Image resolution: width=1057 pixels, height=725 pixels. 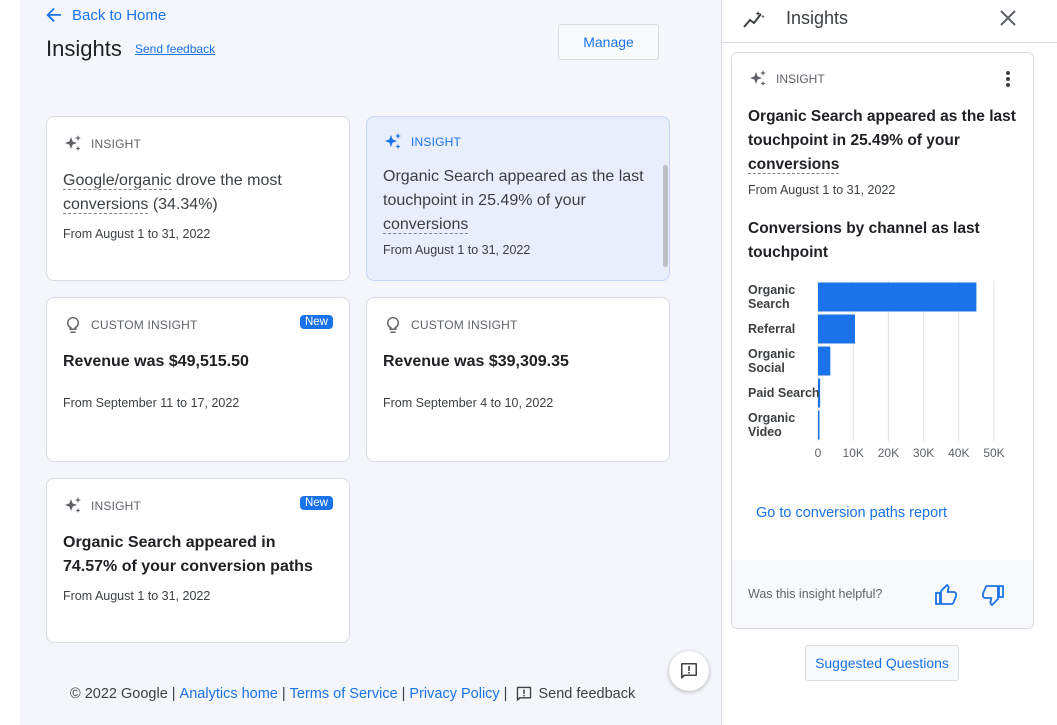 I want to click on terms-link: Terms of Service, so click(x=344, y=694).